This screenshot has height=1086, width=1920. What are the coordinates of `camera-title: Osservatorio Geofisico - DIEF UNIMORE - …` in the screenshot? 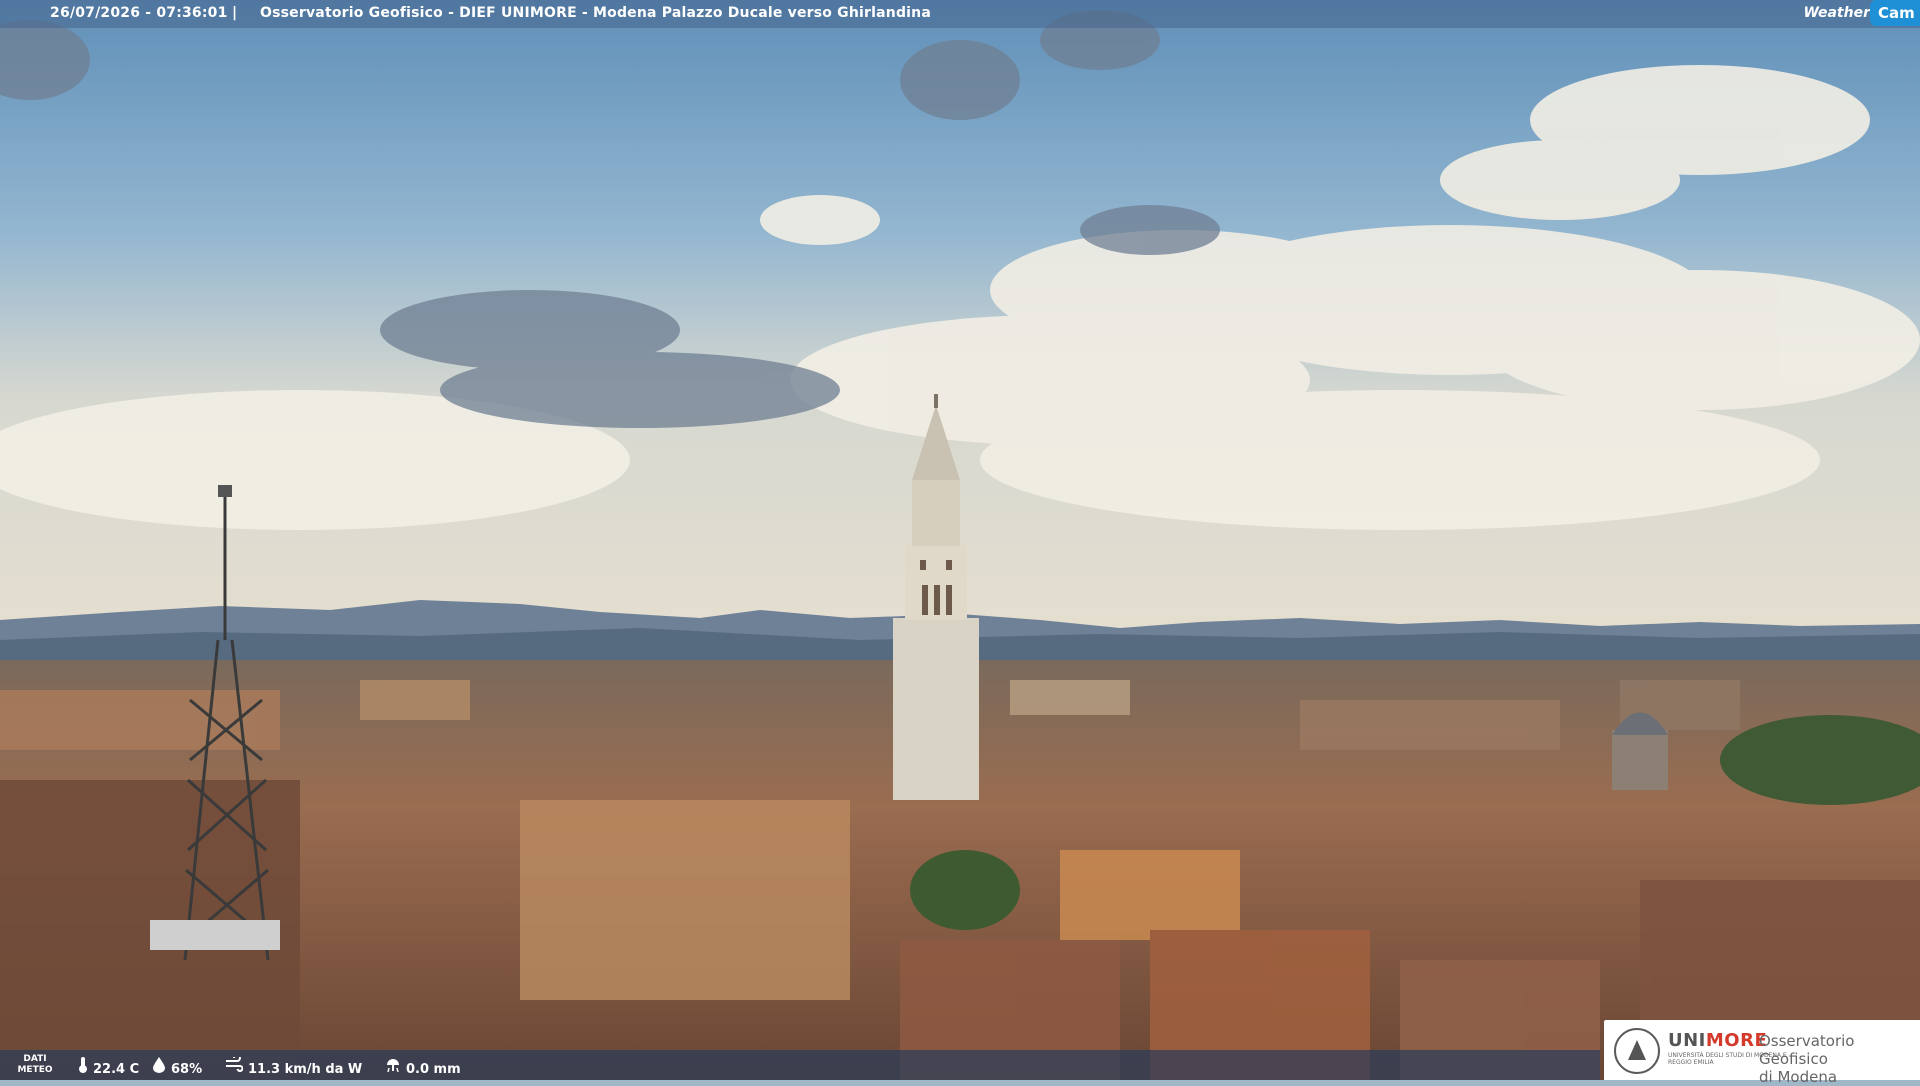 It's located at (595, 13).